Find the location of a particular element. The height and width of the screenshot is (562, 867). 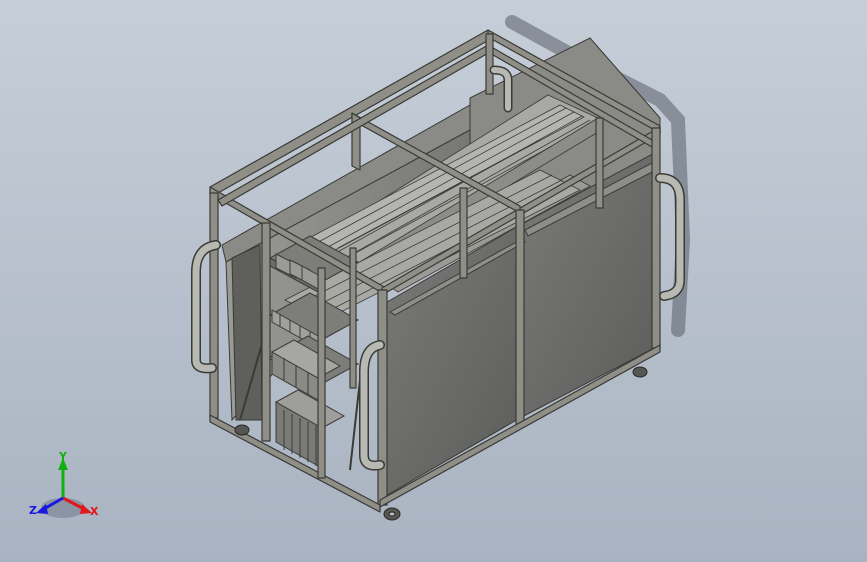

triad-x-label: X is located at coordinates (94, 511).